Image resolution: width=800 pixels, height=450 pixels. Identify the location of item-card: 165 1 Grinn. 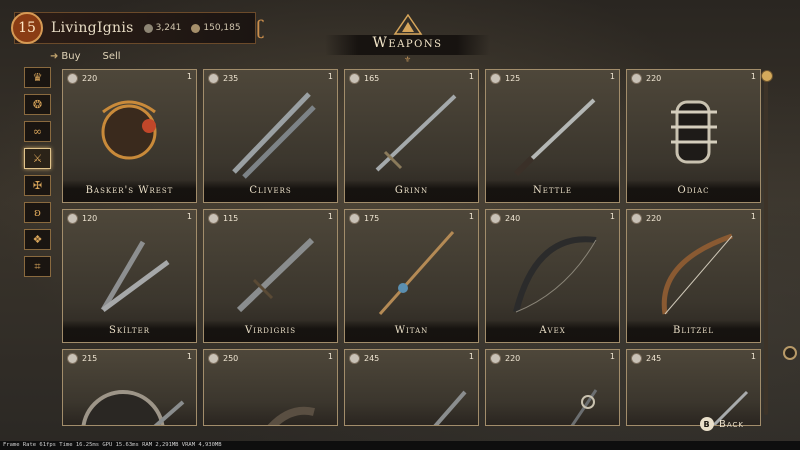
(411, 136).